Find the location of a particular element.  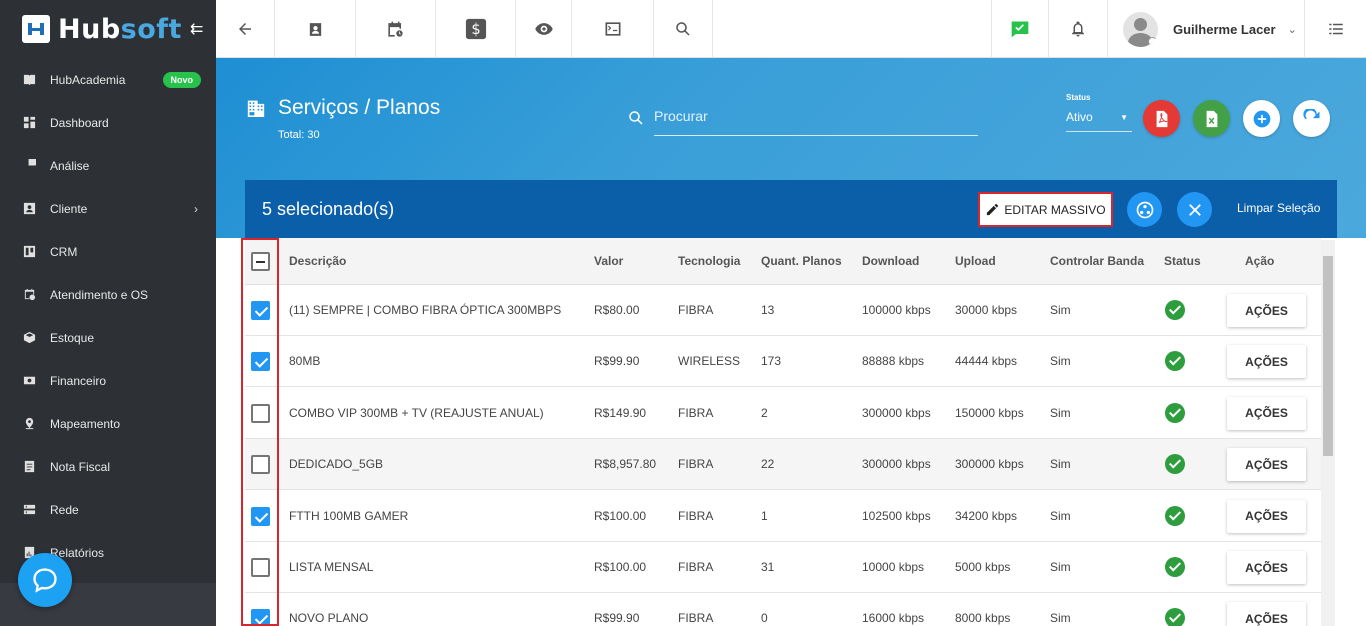

avatar is located at coordinates (1140, 29).